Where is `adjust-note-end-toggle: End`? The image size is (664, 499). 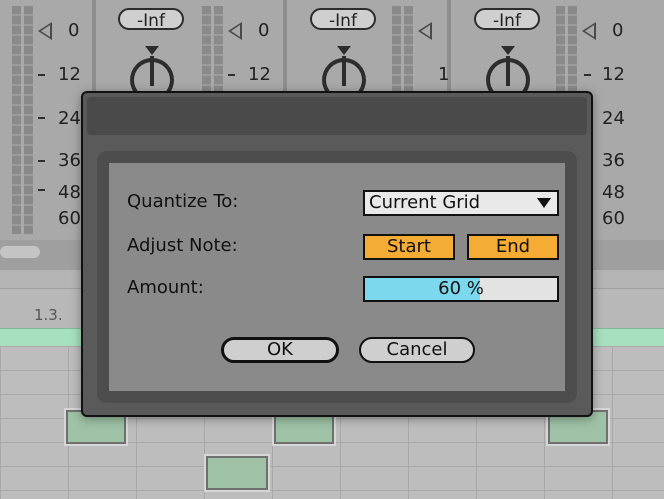
adjust-note-end-toggle: End is located at coordinates (513, 247).